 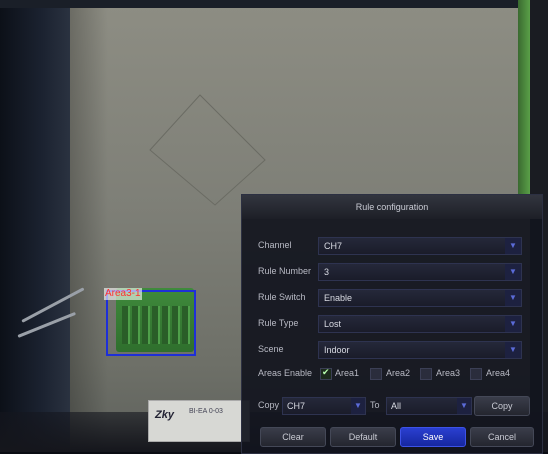 I want to click on green-strip, so click(x=524, y=100).